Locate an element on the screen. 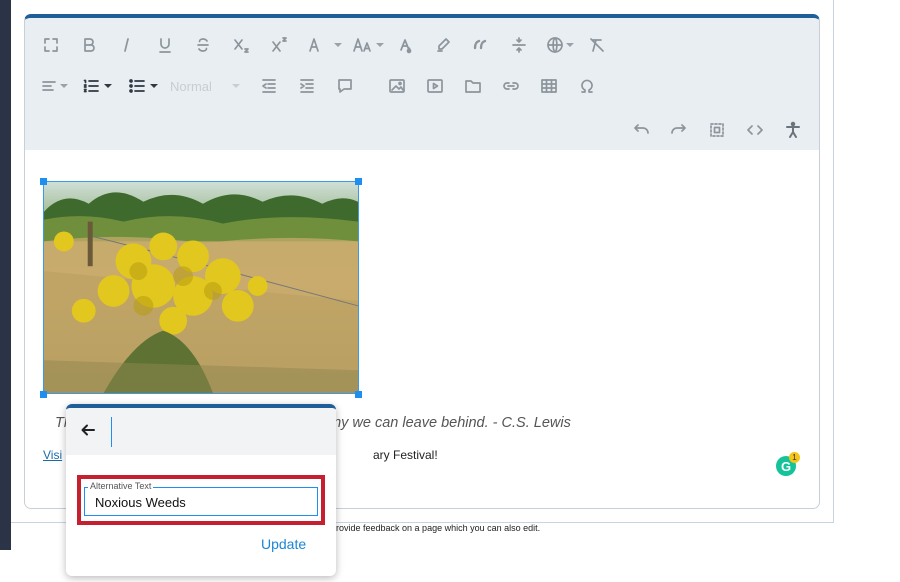  line-height-icon is located at coordinates (519, 45).